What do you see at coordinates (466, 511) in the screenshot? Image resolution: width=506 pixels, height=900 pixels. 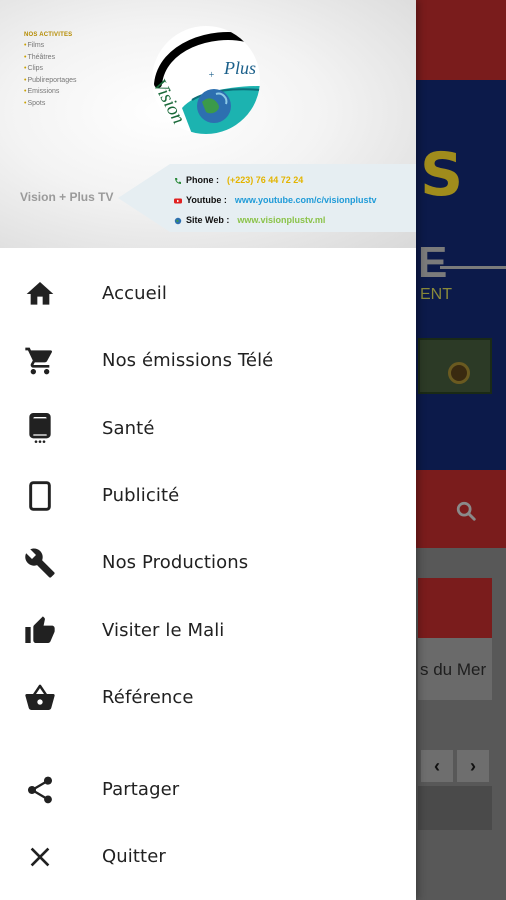 I see `search-icon` at bounding box center [466, 511].